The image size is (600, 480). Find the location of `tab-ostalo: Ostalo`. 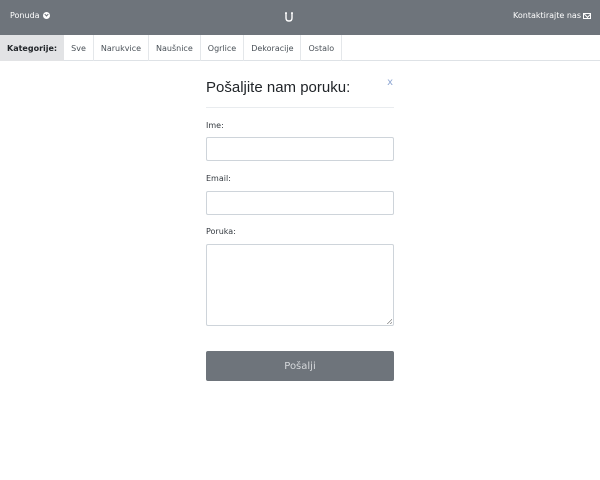

tab-ostalo: Ostalo is located at coordinates (322, 48).